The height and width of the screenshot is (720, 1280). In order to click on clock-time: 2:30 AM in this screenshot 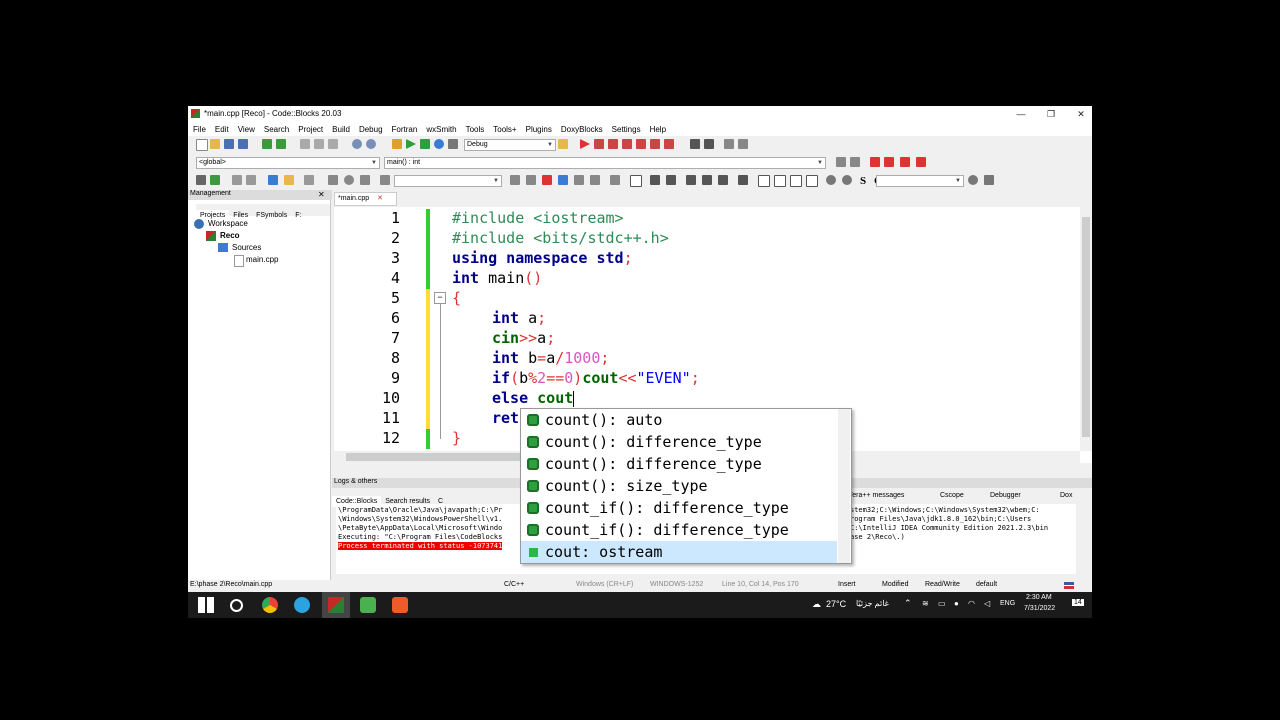, I will do `click(1039, 597)`.